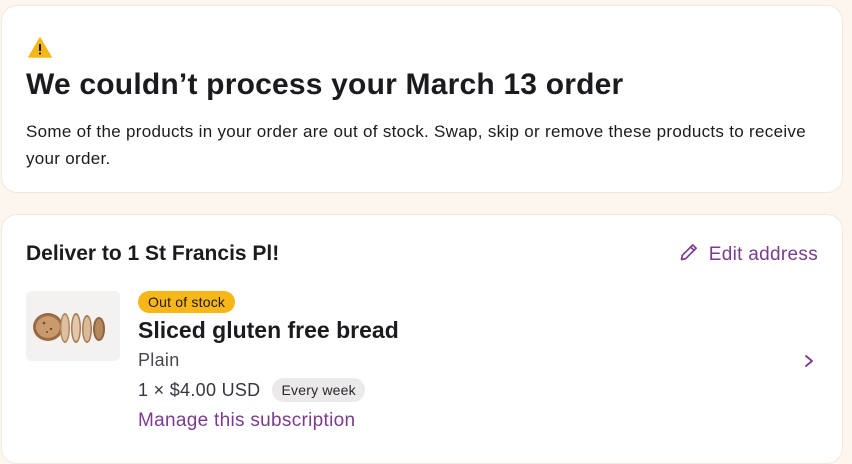 The image size is (852, 464). I want to click on frequency-badge: Every week, so click(318, 390).